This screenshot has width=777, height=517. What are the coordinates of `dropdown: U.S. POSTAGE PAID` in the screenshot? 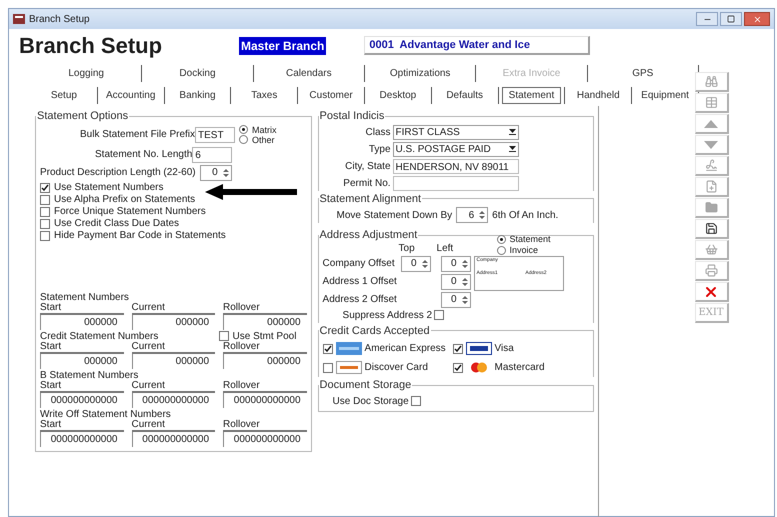 It's located at (455, 149).